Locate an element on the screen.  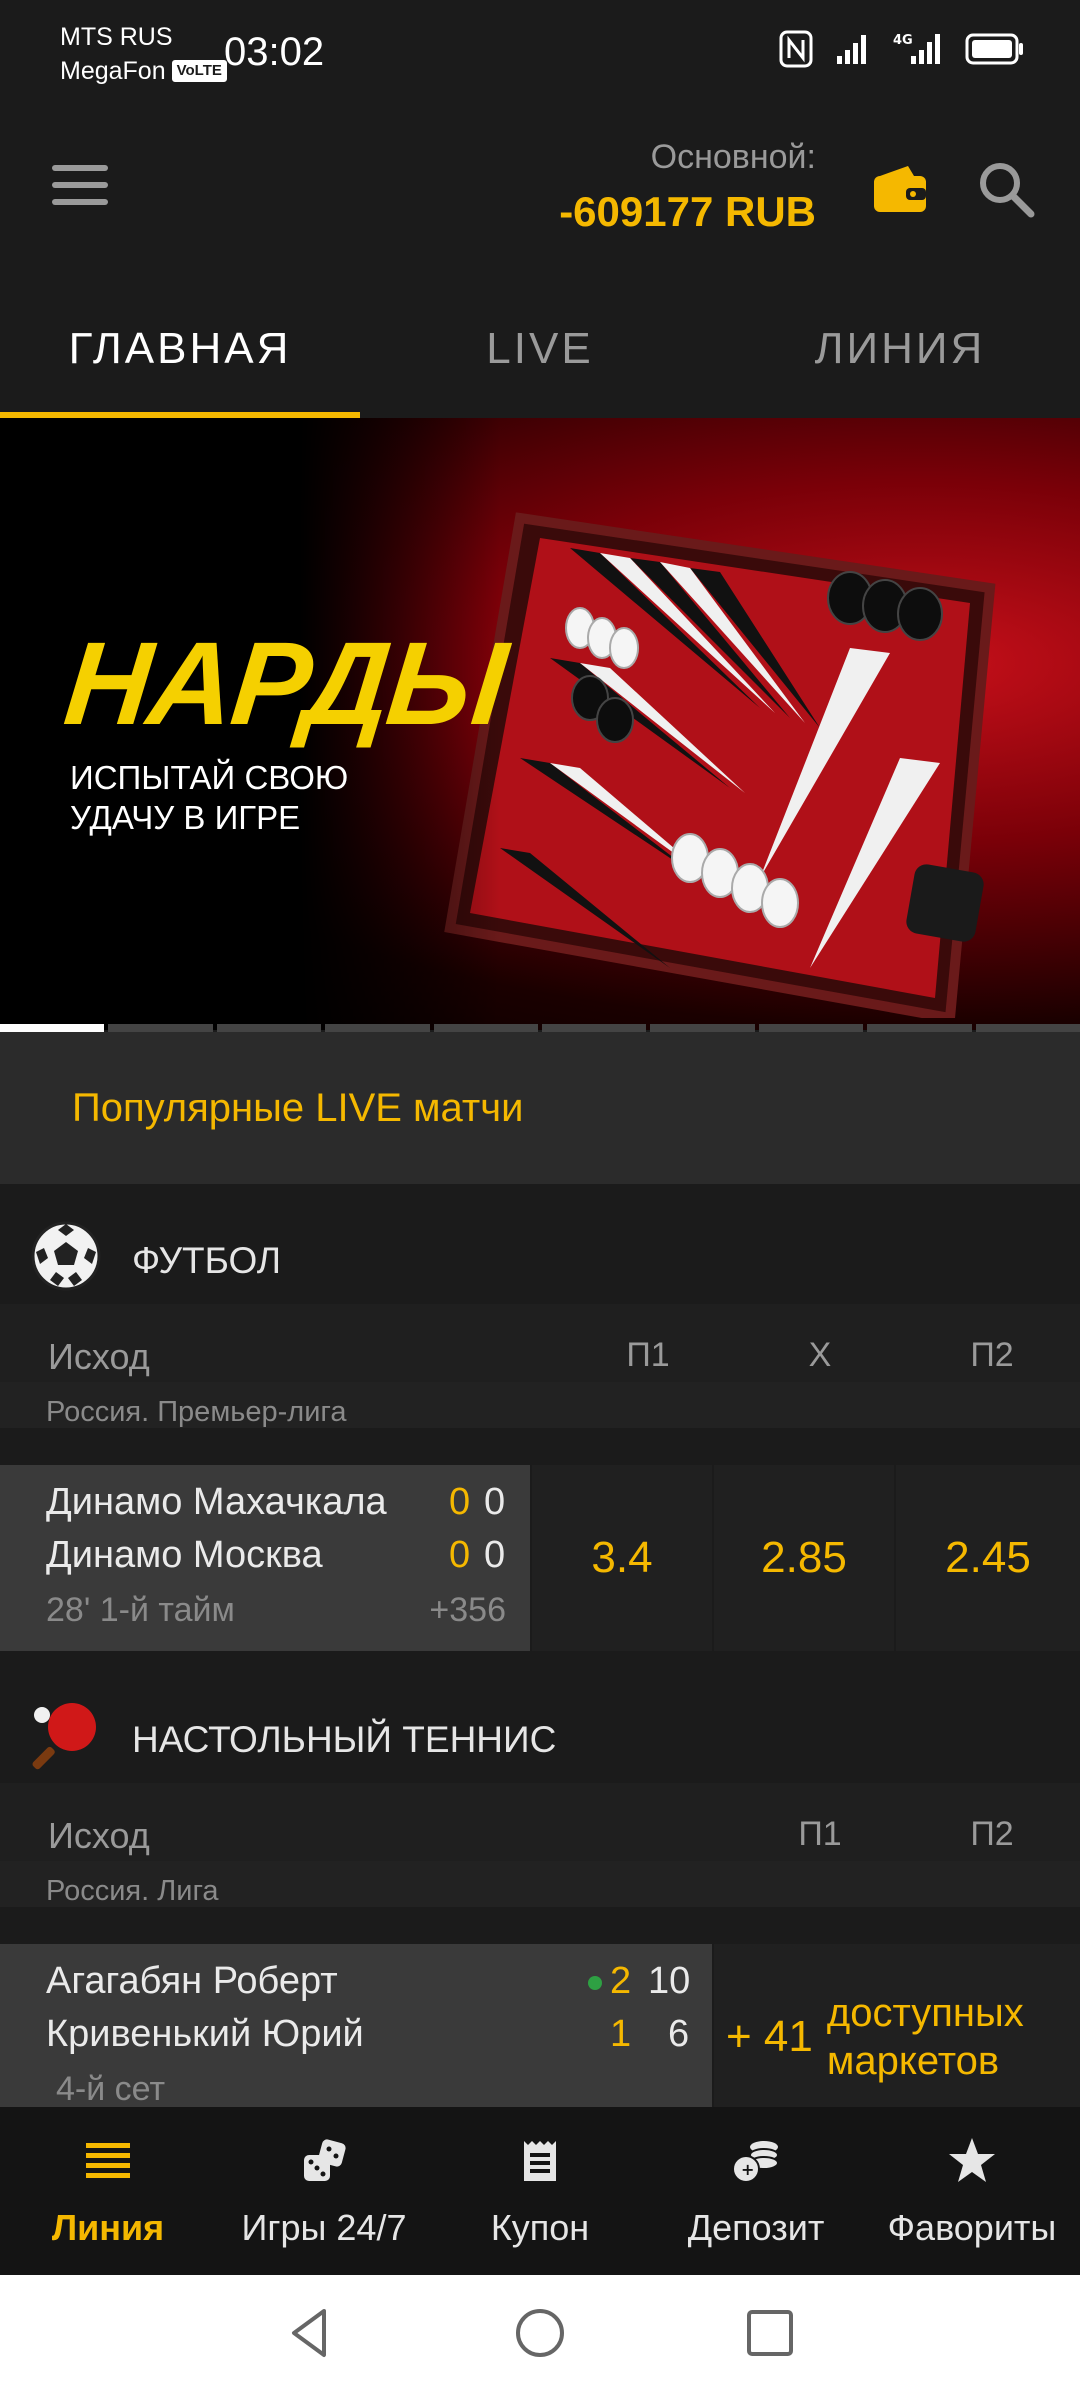
nav-coupon: Купон is located at coordinates (540, 2191).